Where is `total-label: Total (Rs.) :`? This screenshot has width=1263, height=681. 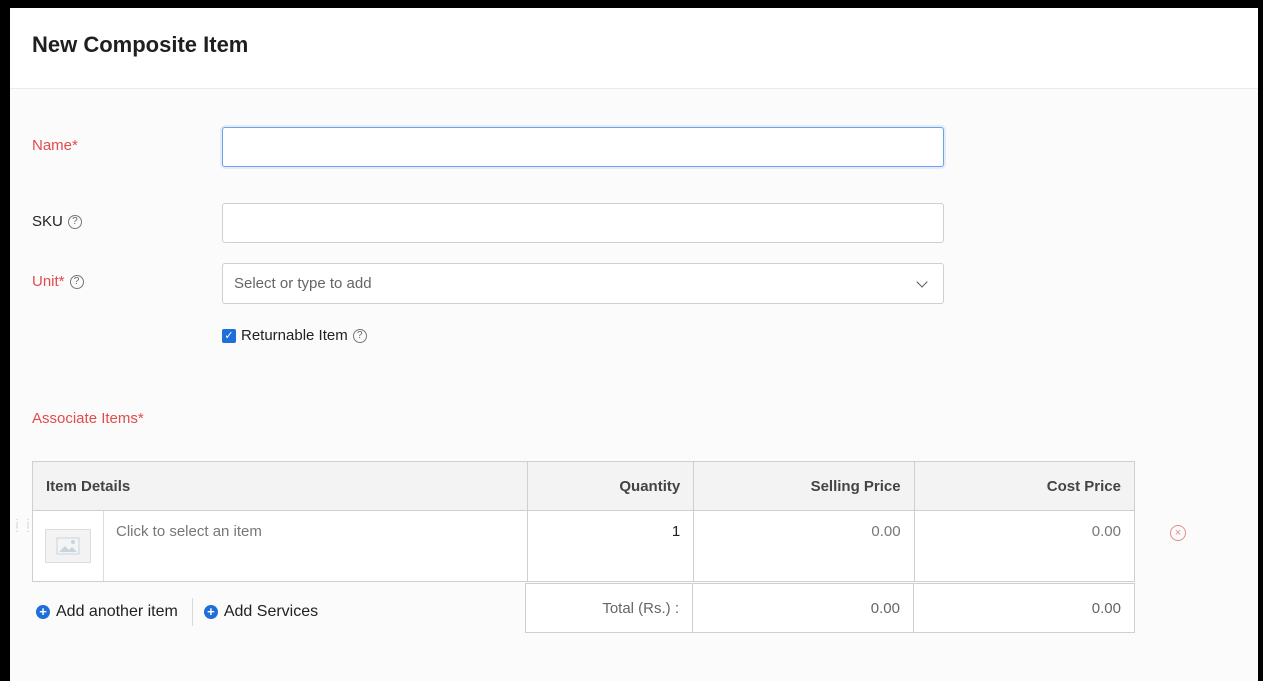 total-label: Total (Rs.) : is located at coordinates (609, 608).